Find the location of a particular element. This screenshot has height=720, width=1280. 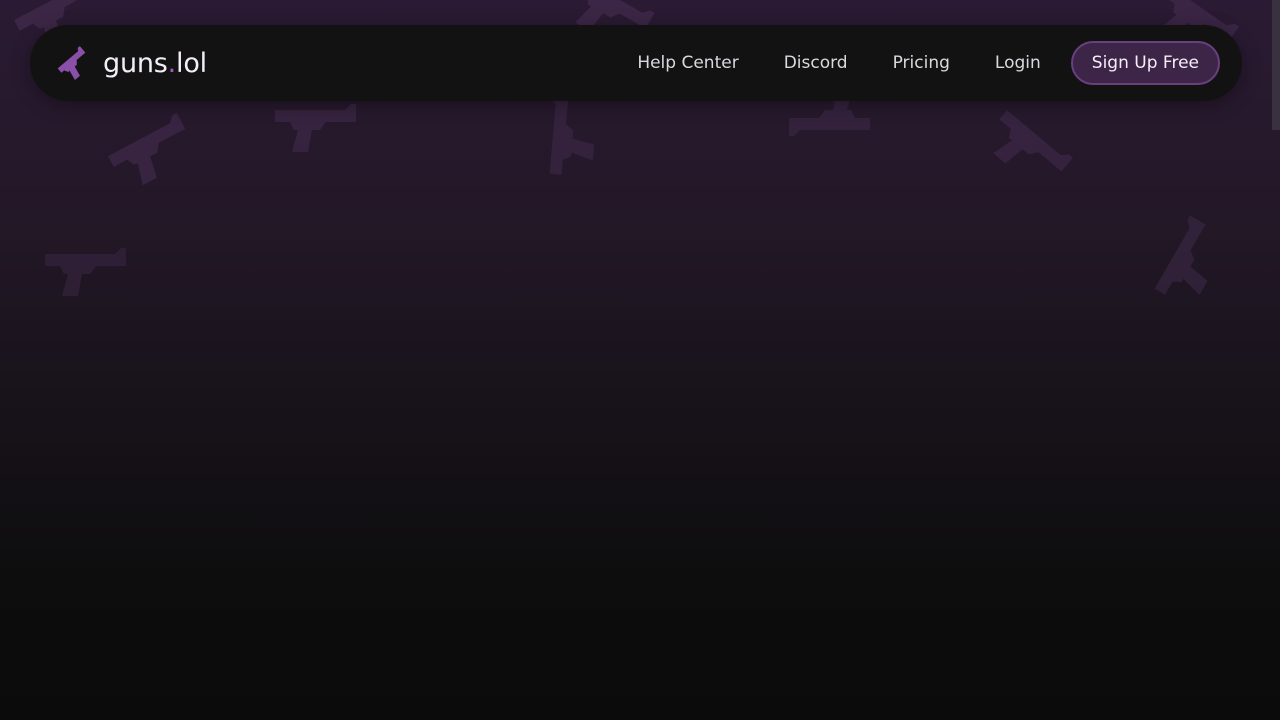

brand-name-main: guns is located at coordinates (135, 63).